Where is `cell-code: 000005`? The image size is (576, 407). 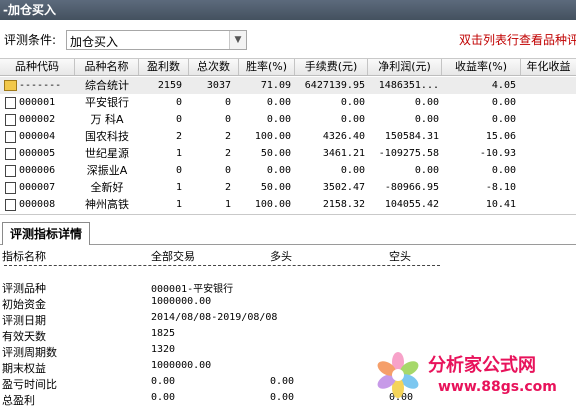
cell-code: 000005 is located at coordinates (37, 153).